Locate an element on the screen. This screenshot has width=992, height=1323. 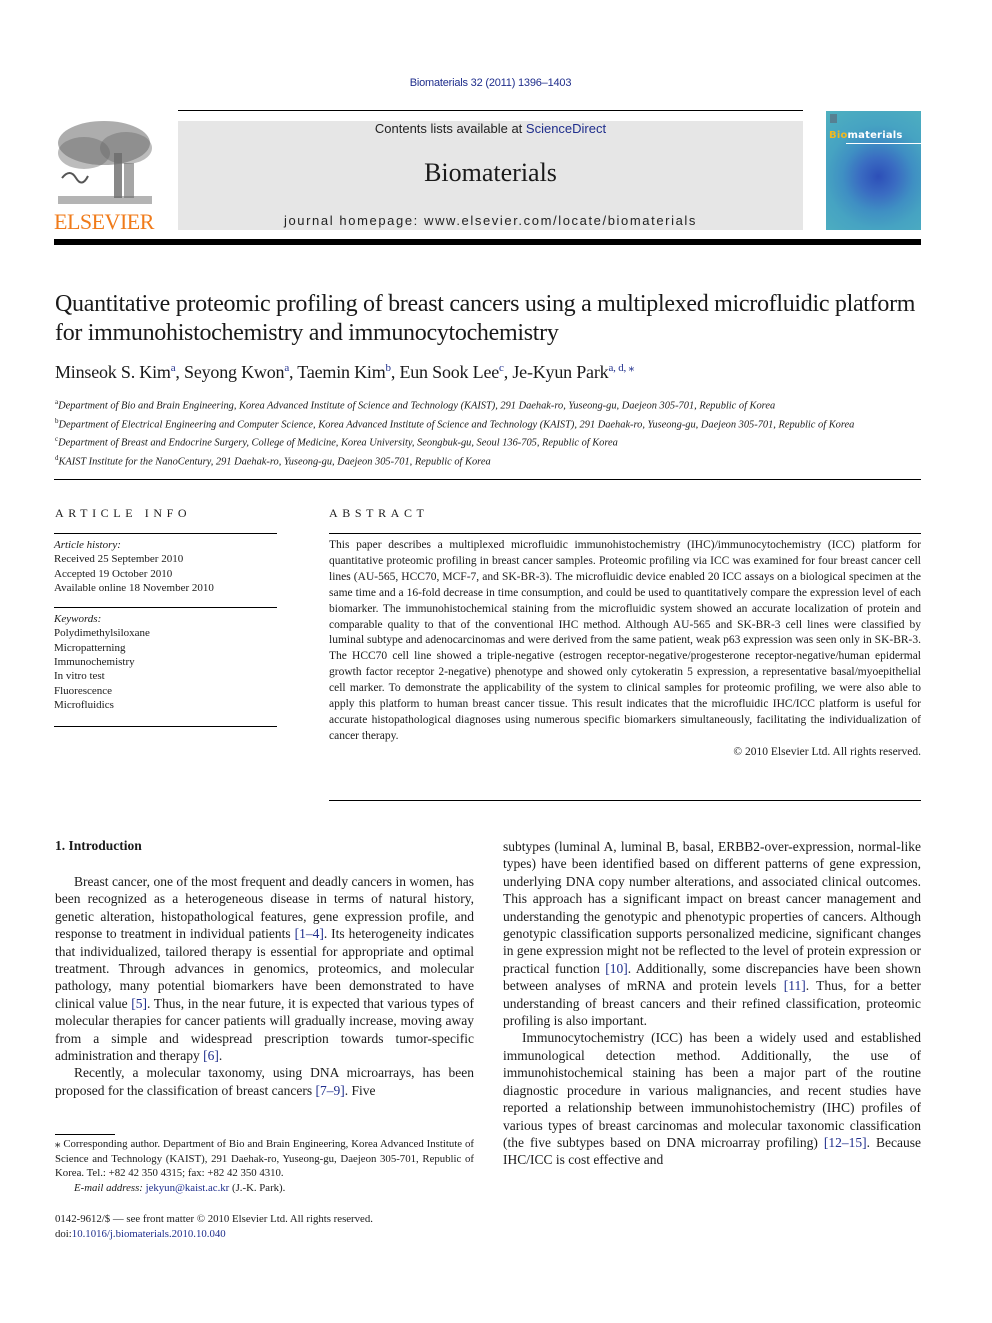
doi-line: doi:10.1016/j.biomaterials.2010.10.040 is located at coordinates (214, 1234).